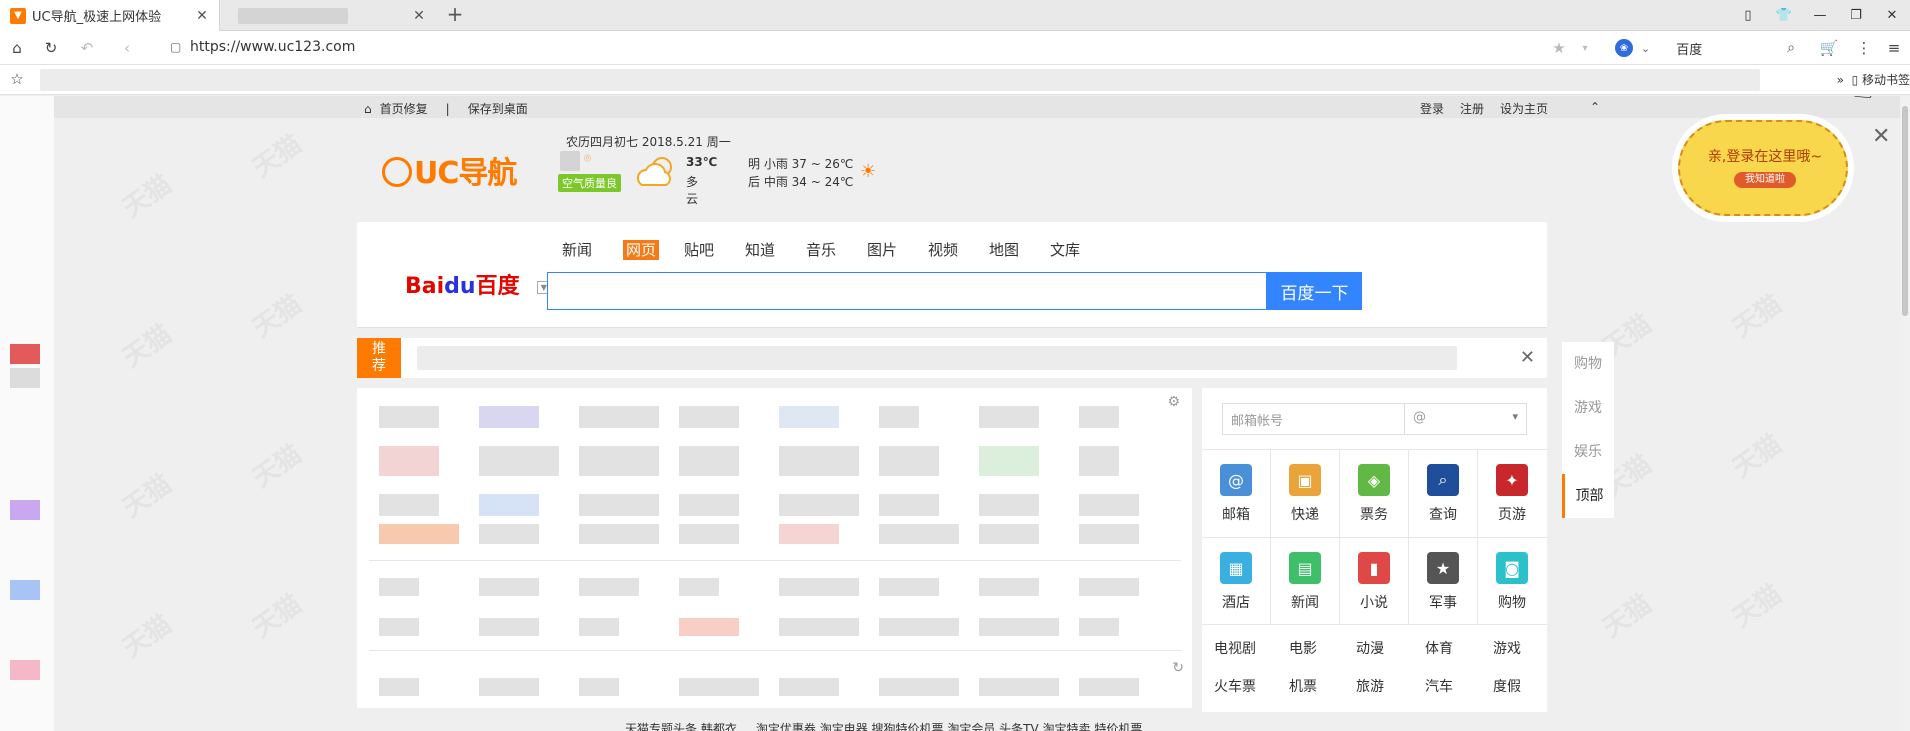 The height and width of the screenshot is (731, 1910). I want to click on service-news: ▤ 新闻, so click(1305, 581).